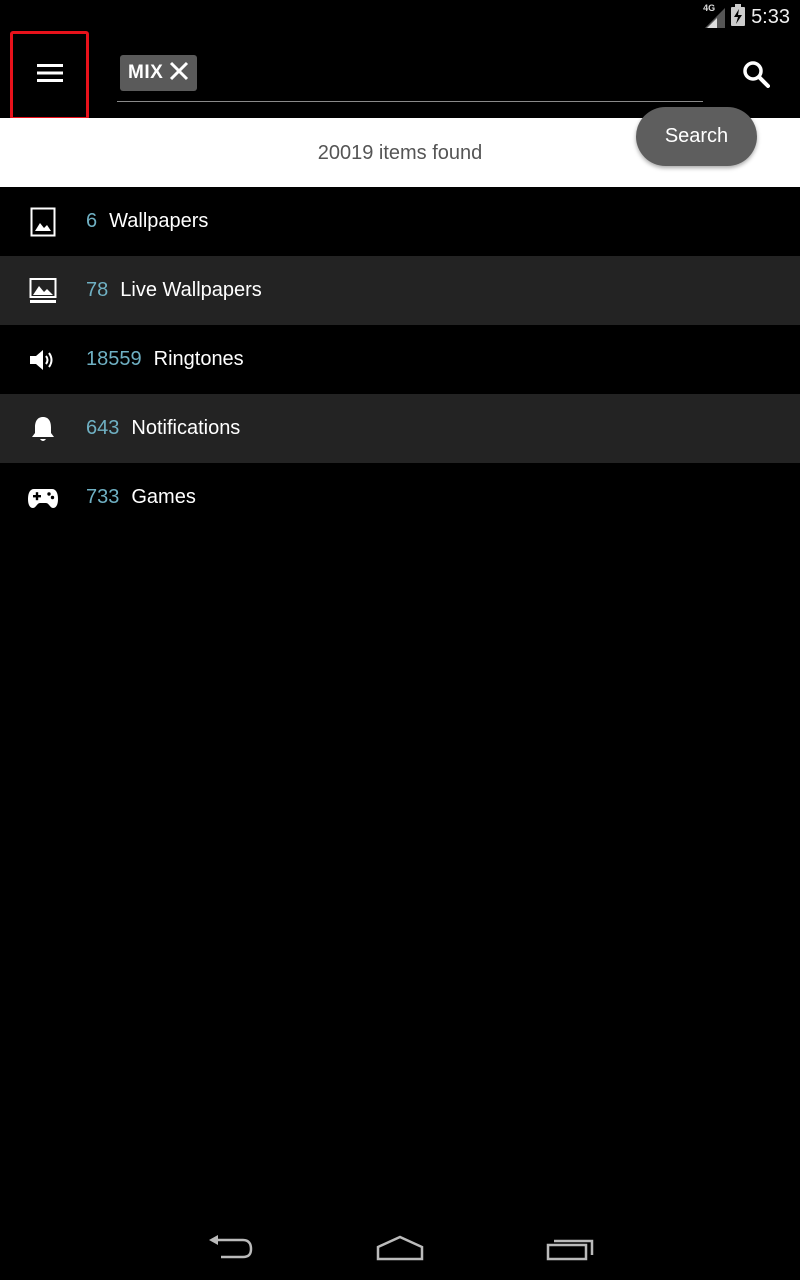 The image size is (800, 1280). Describe the element at coordinates (43, 291) in the screenshot. I see `live-wallpaper-icon` at that location.